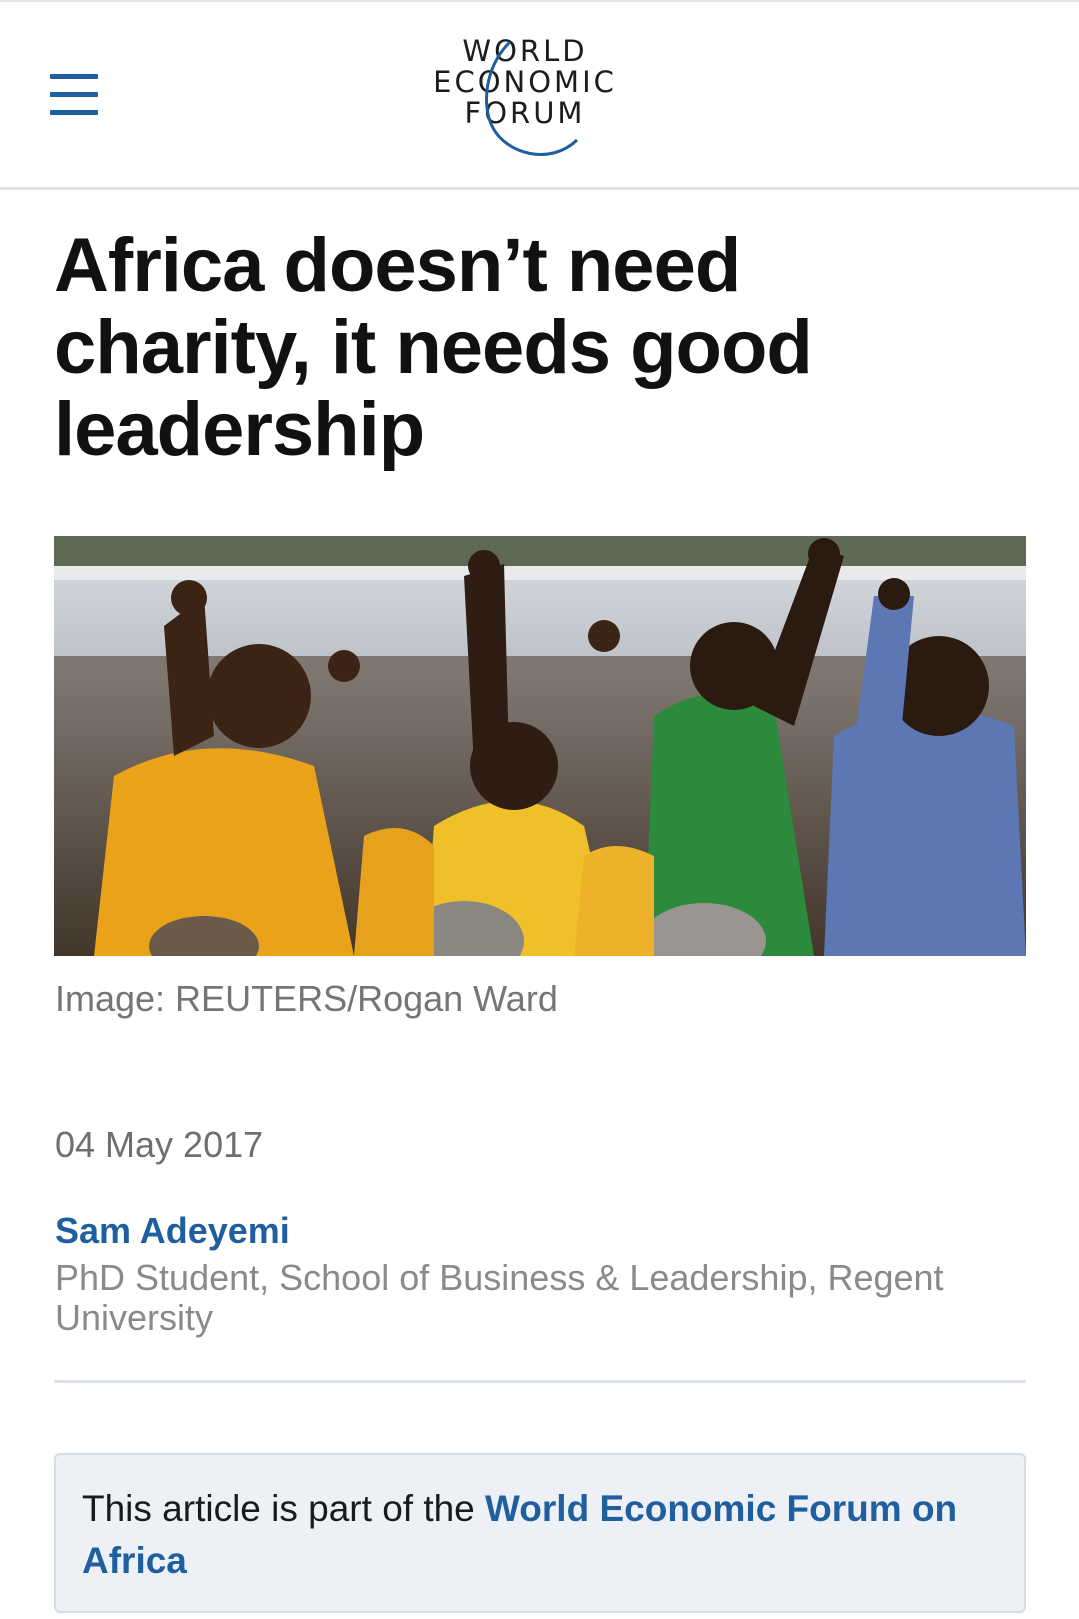 The width and height of the screenshot is (1079, 1619). What do you see at coordinates (540, 1381) in the screenshot?
I see `section-divider` at bounding box center [540, 1381].